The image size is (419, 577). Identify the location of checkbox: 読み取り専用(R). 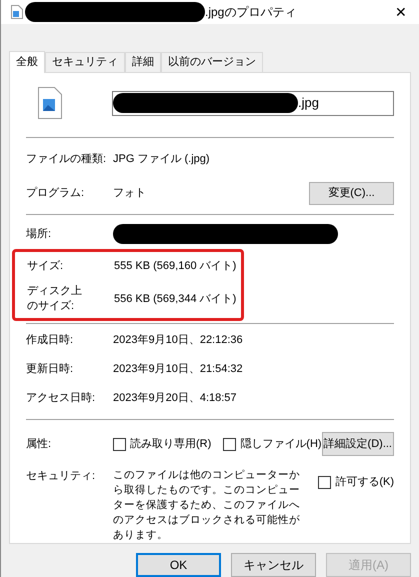
(162, 444).